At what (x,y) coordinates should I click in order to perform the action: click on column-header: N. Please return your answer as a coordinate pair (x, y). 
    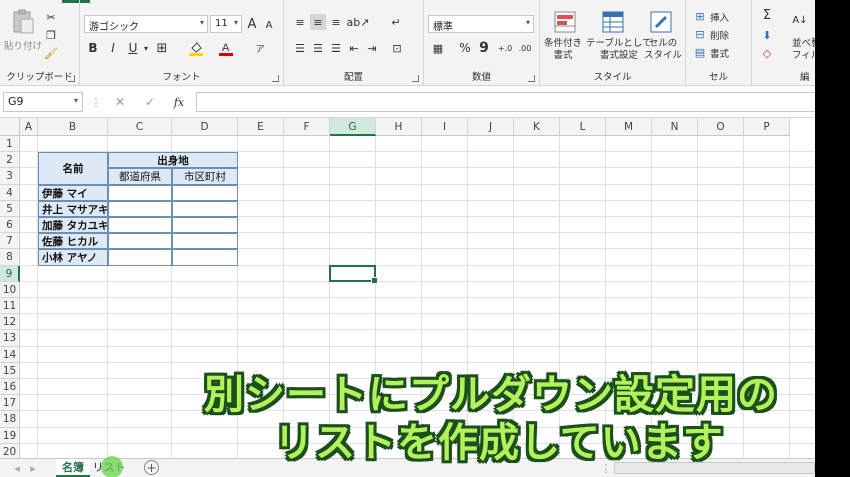
    Looking at the image, I should click on (675, 127).